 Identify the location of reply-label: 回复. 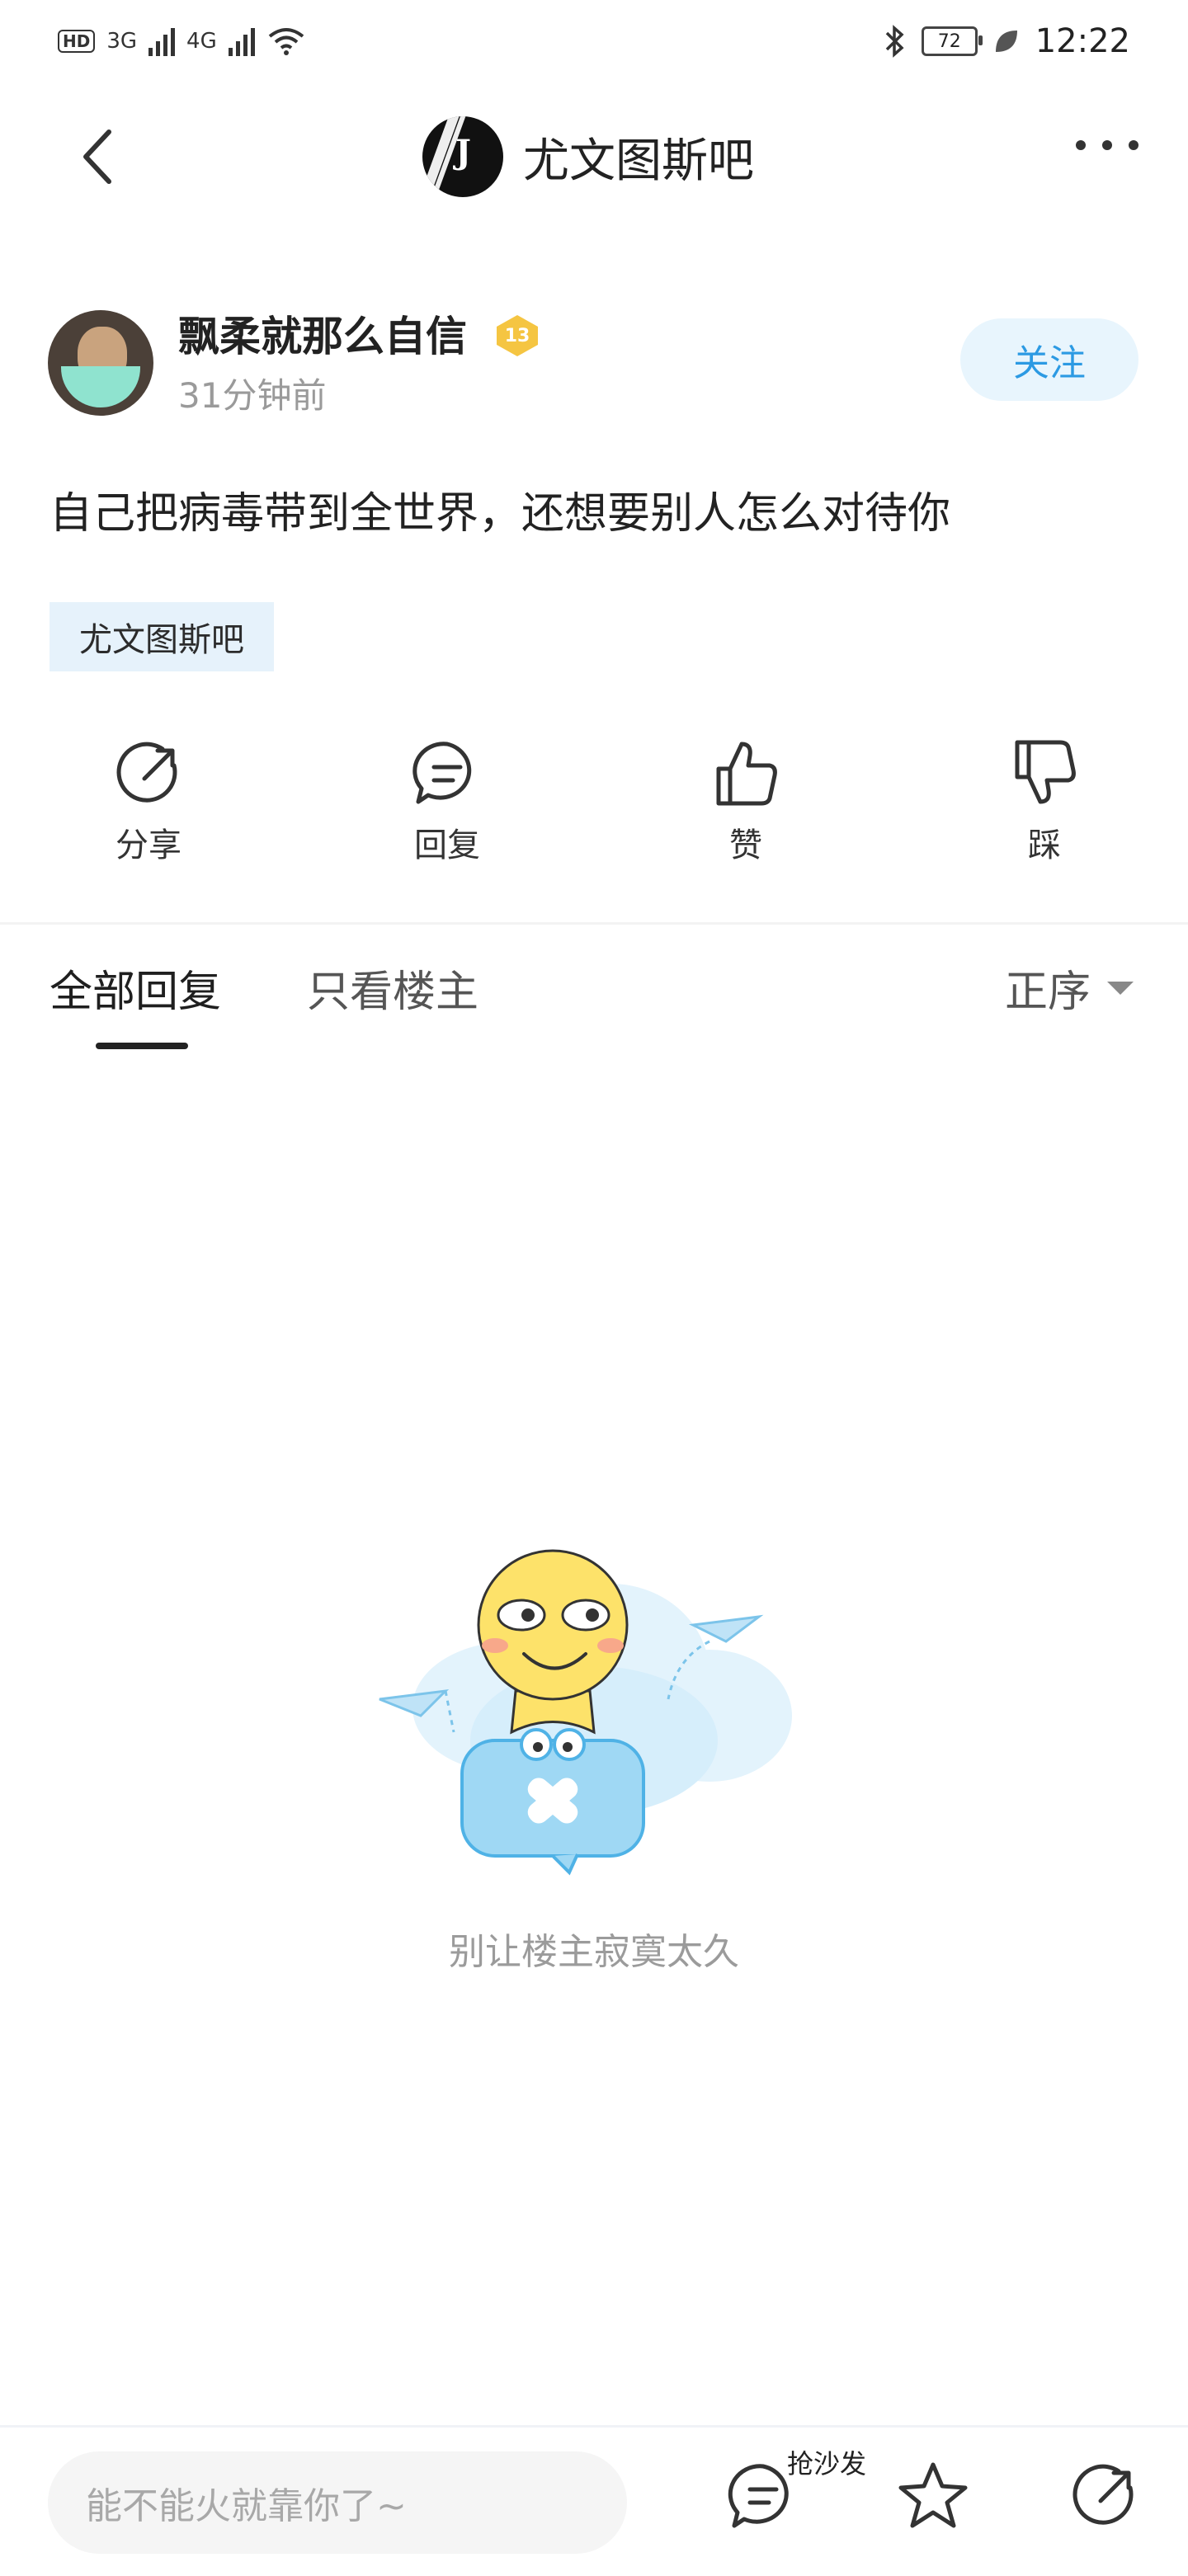
(447, 845).